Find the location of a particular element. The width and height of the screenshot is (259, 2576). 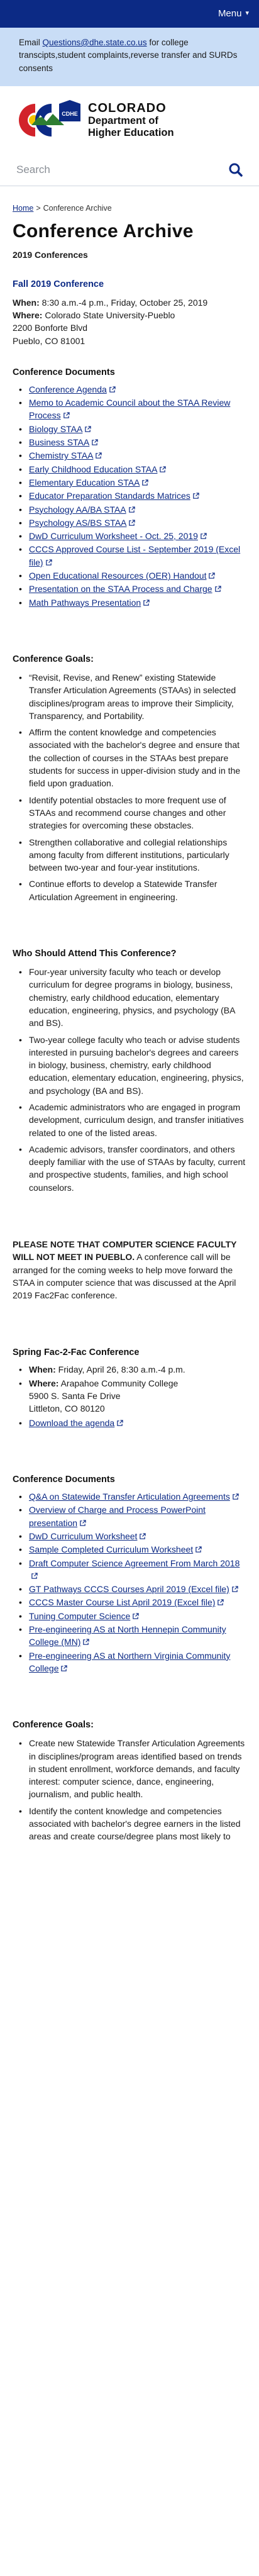

search-icon is located at coordinates (236, 170).